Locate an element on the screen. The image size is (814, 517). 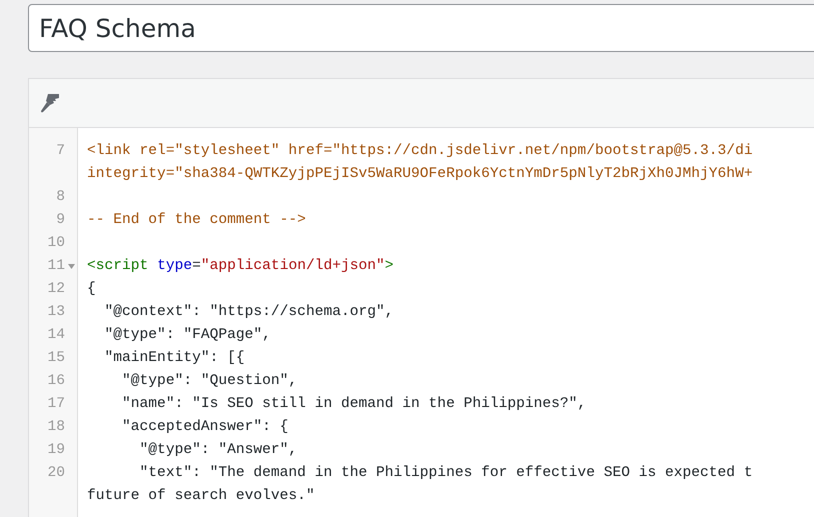
line-number: 10 is located at coordinates (56, 243).